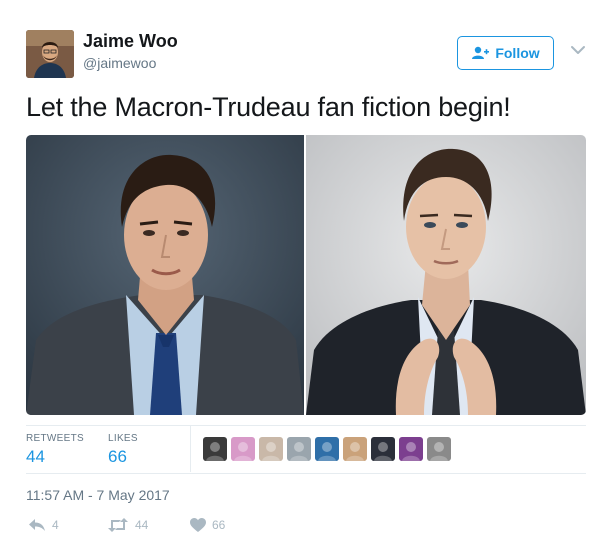  I want to click on like-action: 66, so click(207, 525).